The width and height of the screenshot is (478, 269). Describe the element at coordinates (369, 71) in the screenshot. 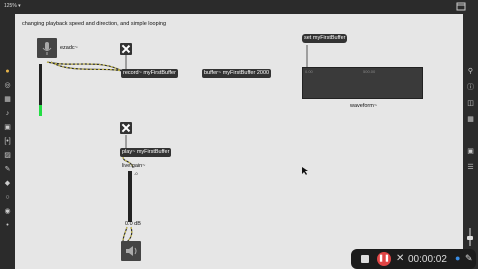

I see `waveform-tick-right: 500.00` at that location.